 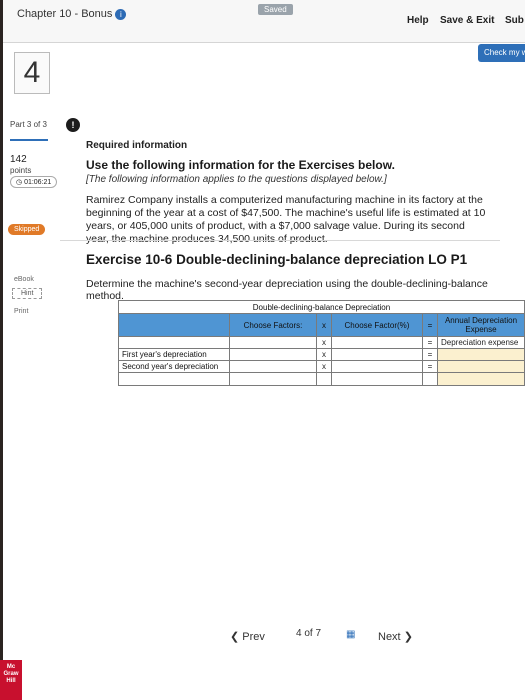 What do you see at coordinates (253, 637) in the screenshot?
I see `prev-label: Prev` at bounding box center [253, 637].